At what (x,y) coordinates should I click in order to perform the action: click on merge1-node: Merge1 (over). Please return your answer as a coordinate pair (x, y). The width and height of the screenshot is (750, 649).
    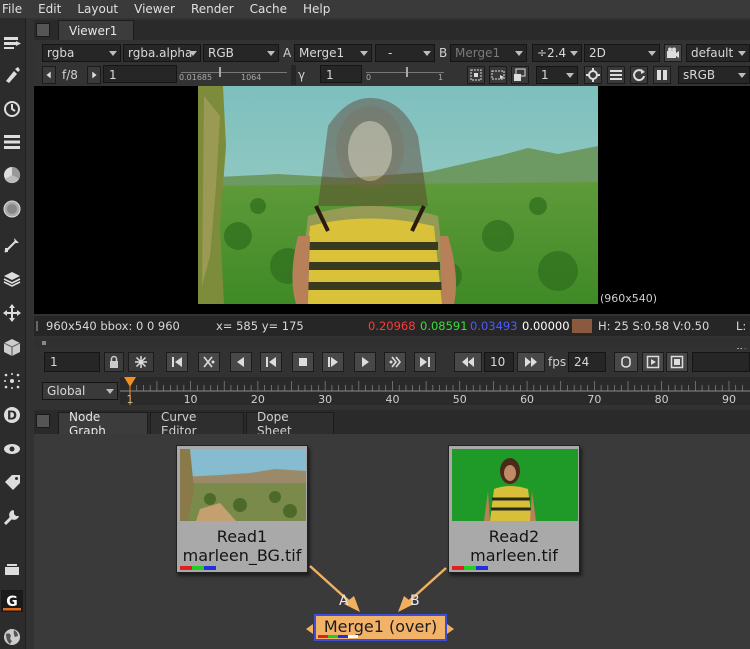
    Looking at the image, I should click on (380, 627).